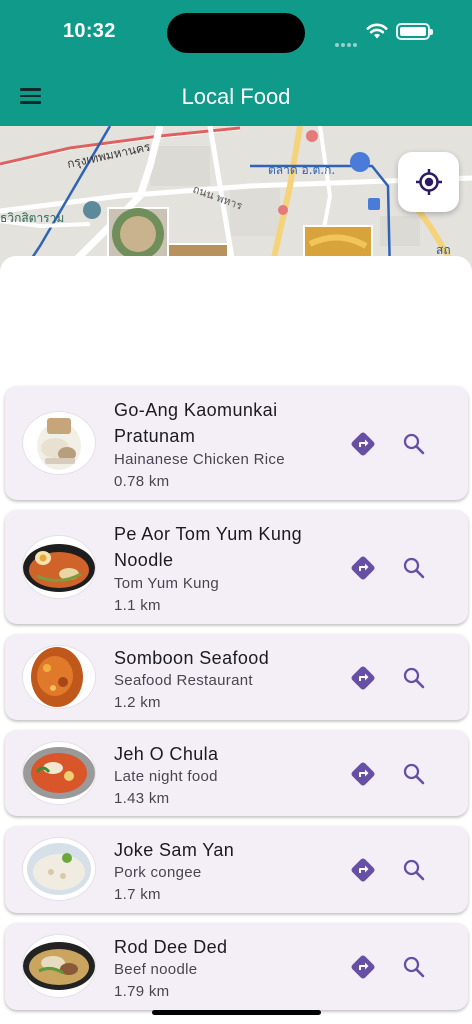 This screenshot has height=1024, width=472. What do you see at coordinates (236, 1012) in the screenshot?
I see `home-indicator` at bounding box center [236, 1012].